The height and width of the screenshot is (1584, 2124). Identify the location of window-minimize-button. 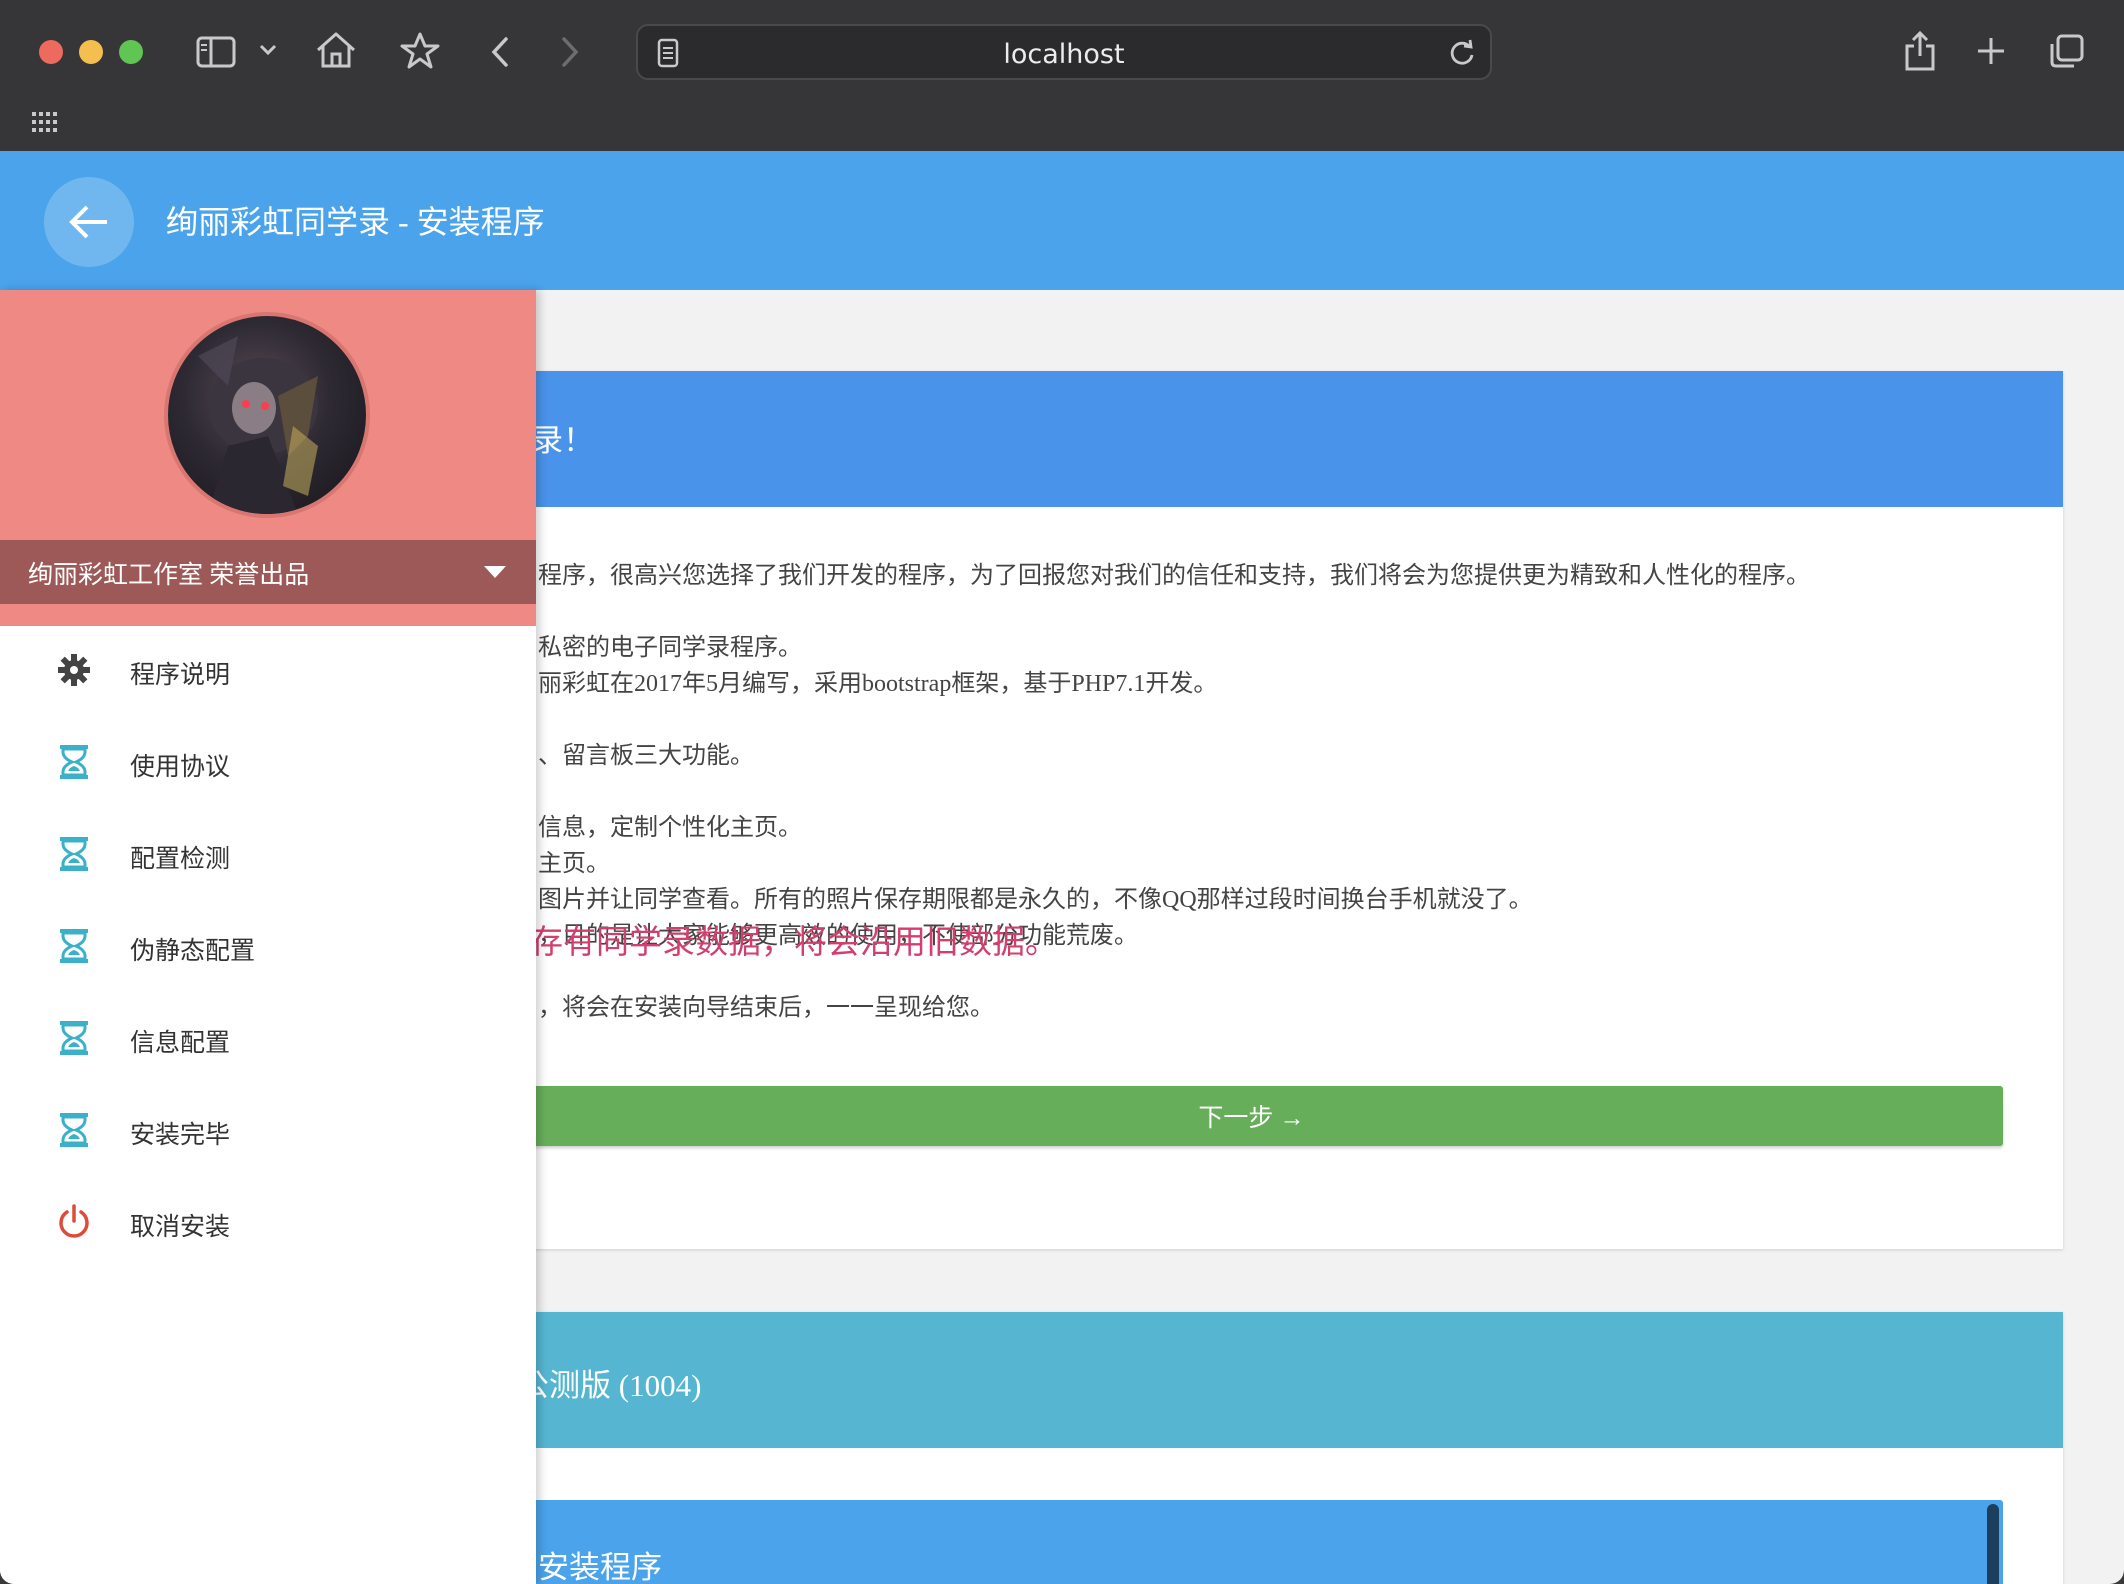
(91, 52).